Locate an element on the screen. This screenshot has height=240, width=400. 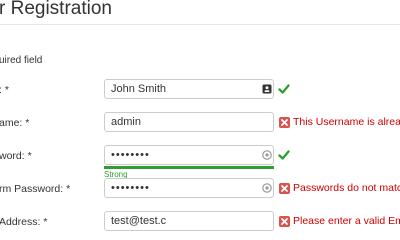
confirm-password-error-x-icon is located at coordinates (284, 188).